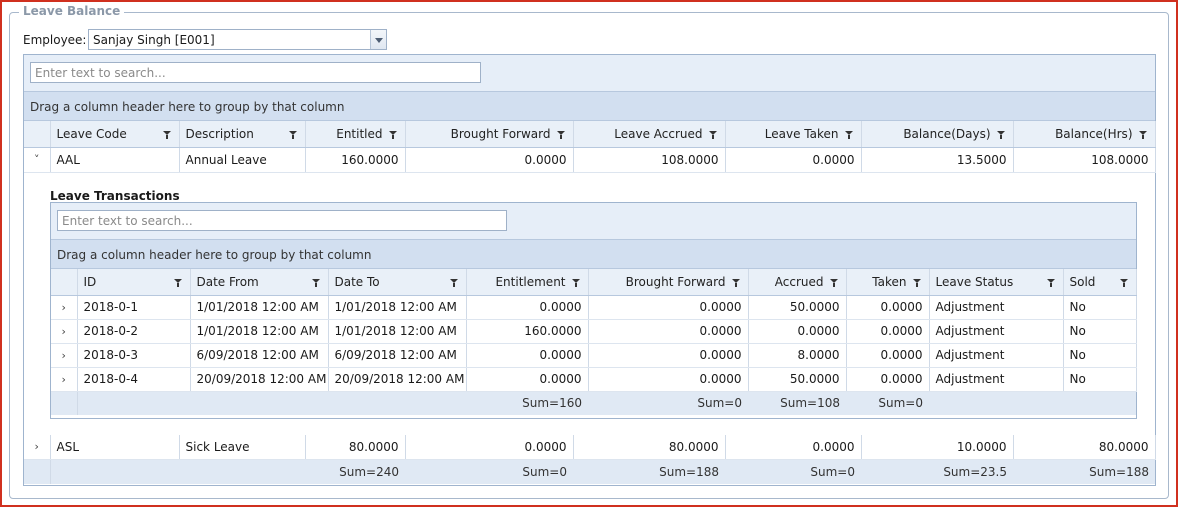 The width and height of the screenshot is (1178, 507). Describe the element at coordinates (259, 282) in the screenshot. I see `detail-header-date-from: Date From` at that location.